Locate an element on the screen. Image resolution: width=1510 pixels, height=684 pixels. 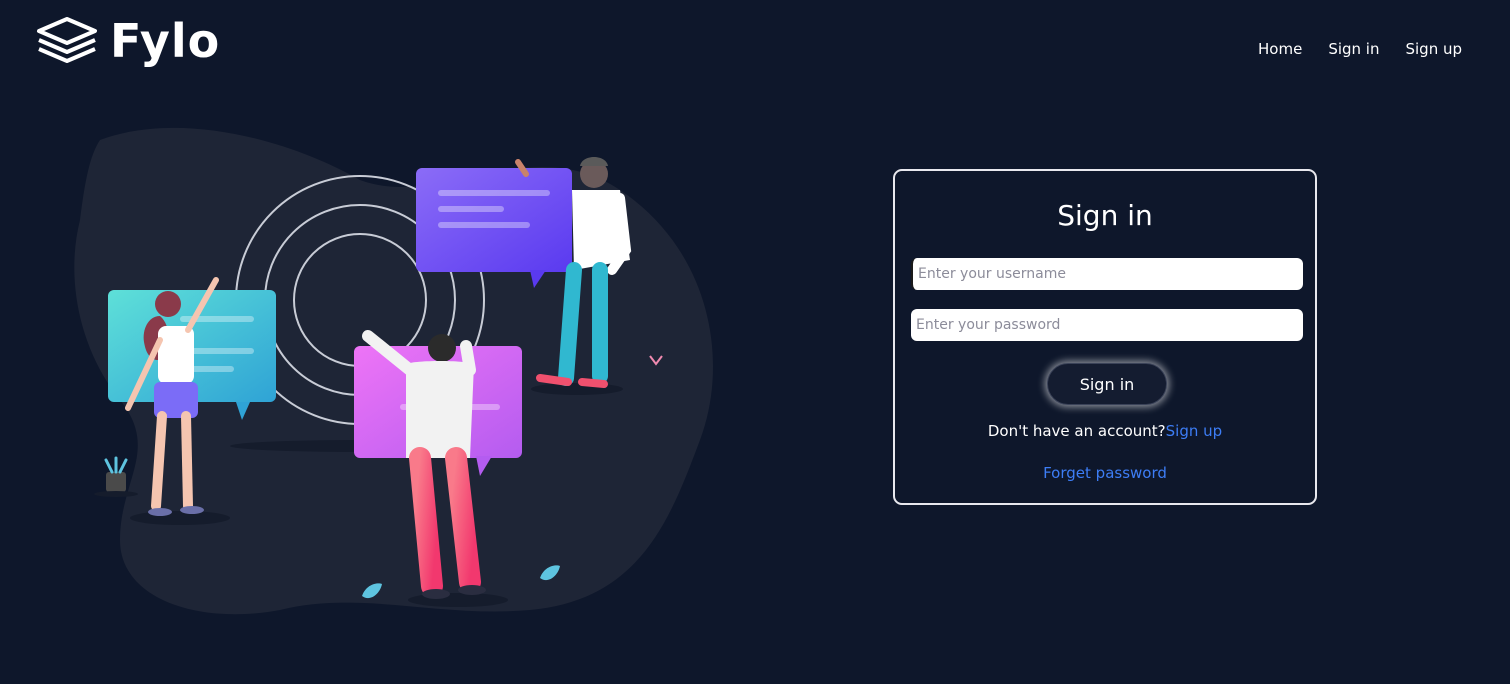
top-nav: Home Sign in Sign up is located at coordinates (1360, 49).